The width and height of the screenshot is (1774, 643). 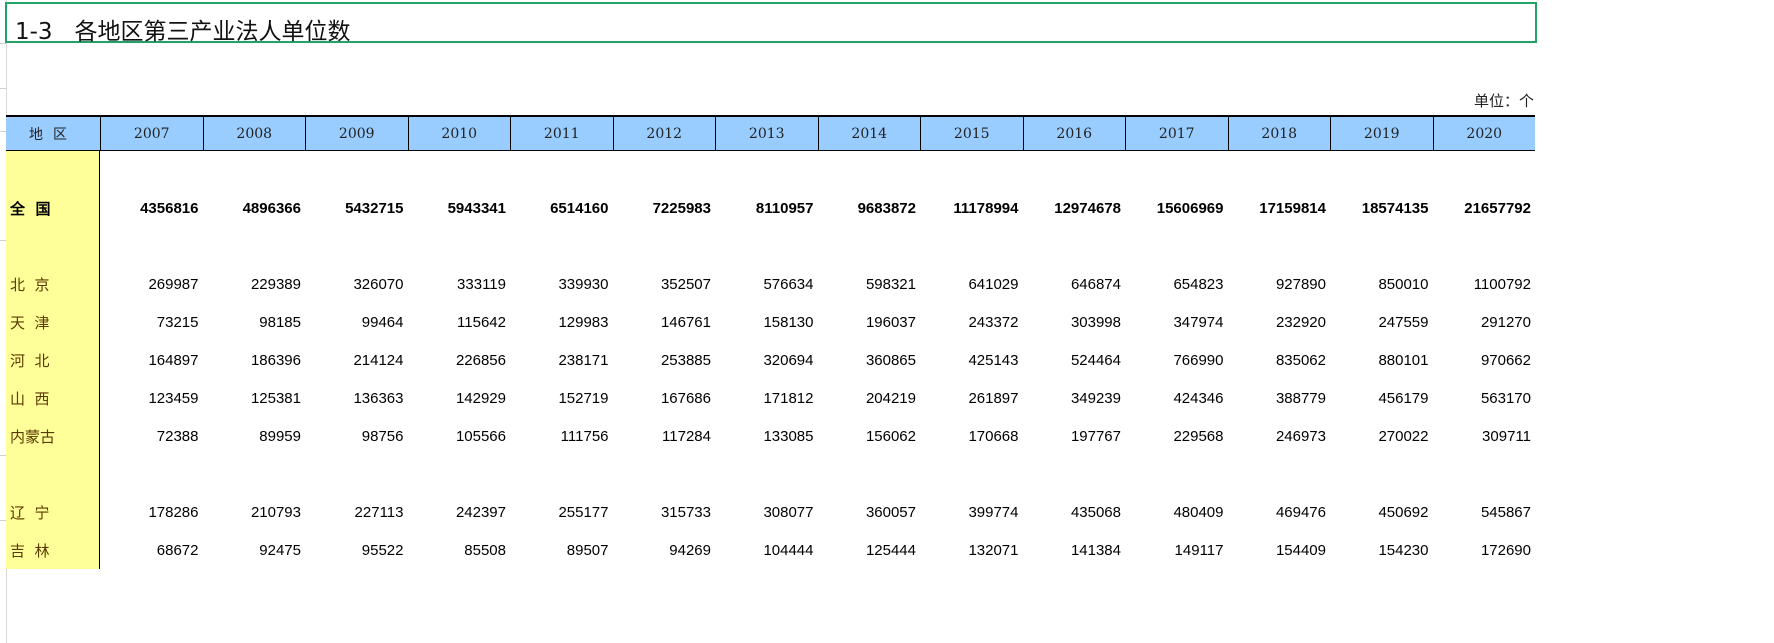 What do you see at coordinates (151, 208) in the screenshot?
I see `value-cell: 4356816` at bounding box center [151, 208].